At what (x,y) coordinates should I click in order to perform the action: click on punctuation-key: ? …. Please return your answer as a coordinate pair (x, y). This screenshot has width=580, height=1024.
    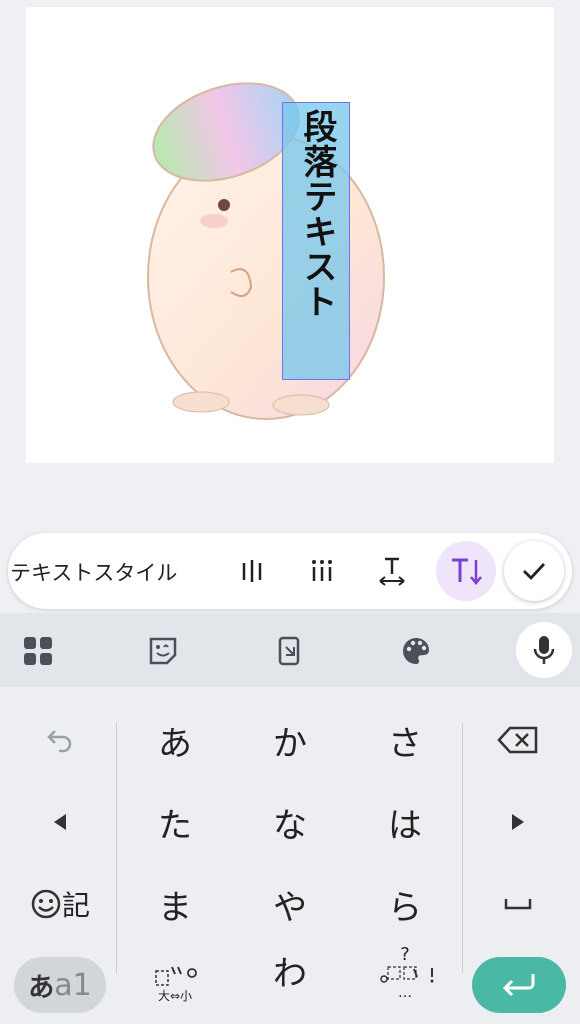
    Looking at the image, I should click on (405, 972).